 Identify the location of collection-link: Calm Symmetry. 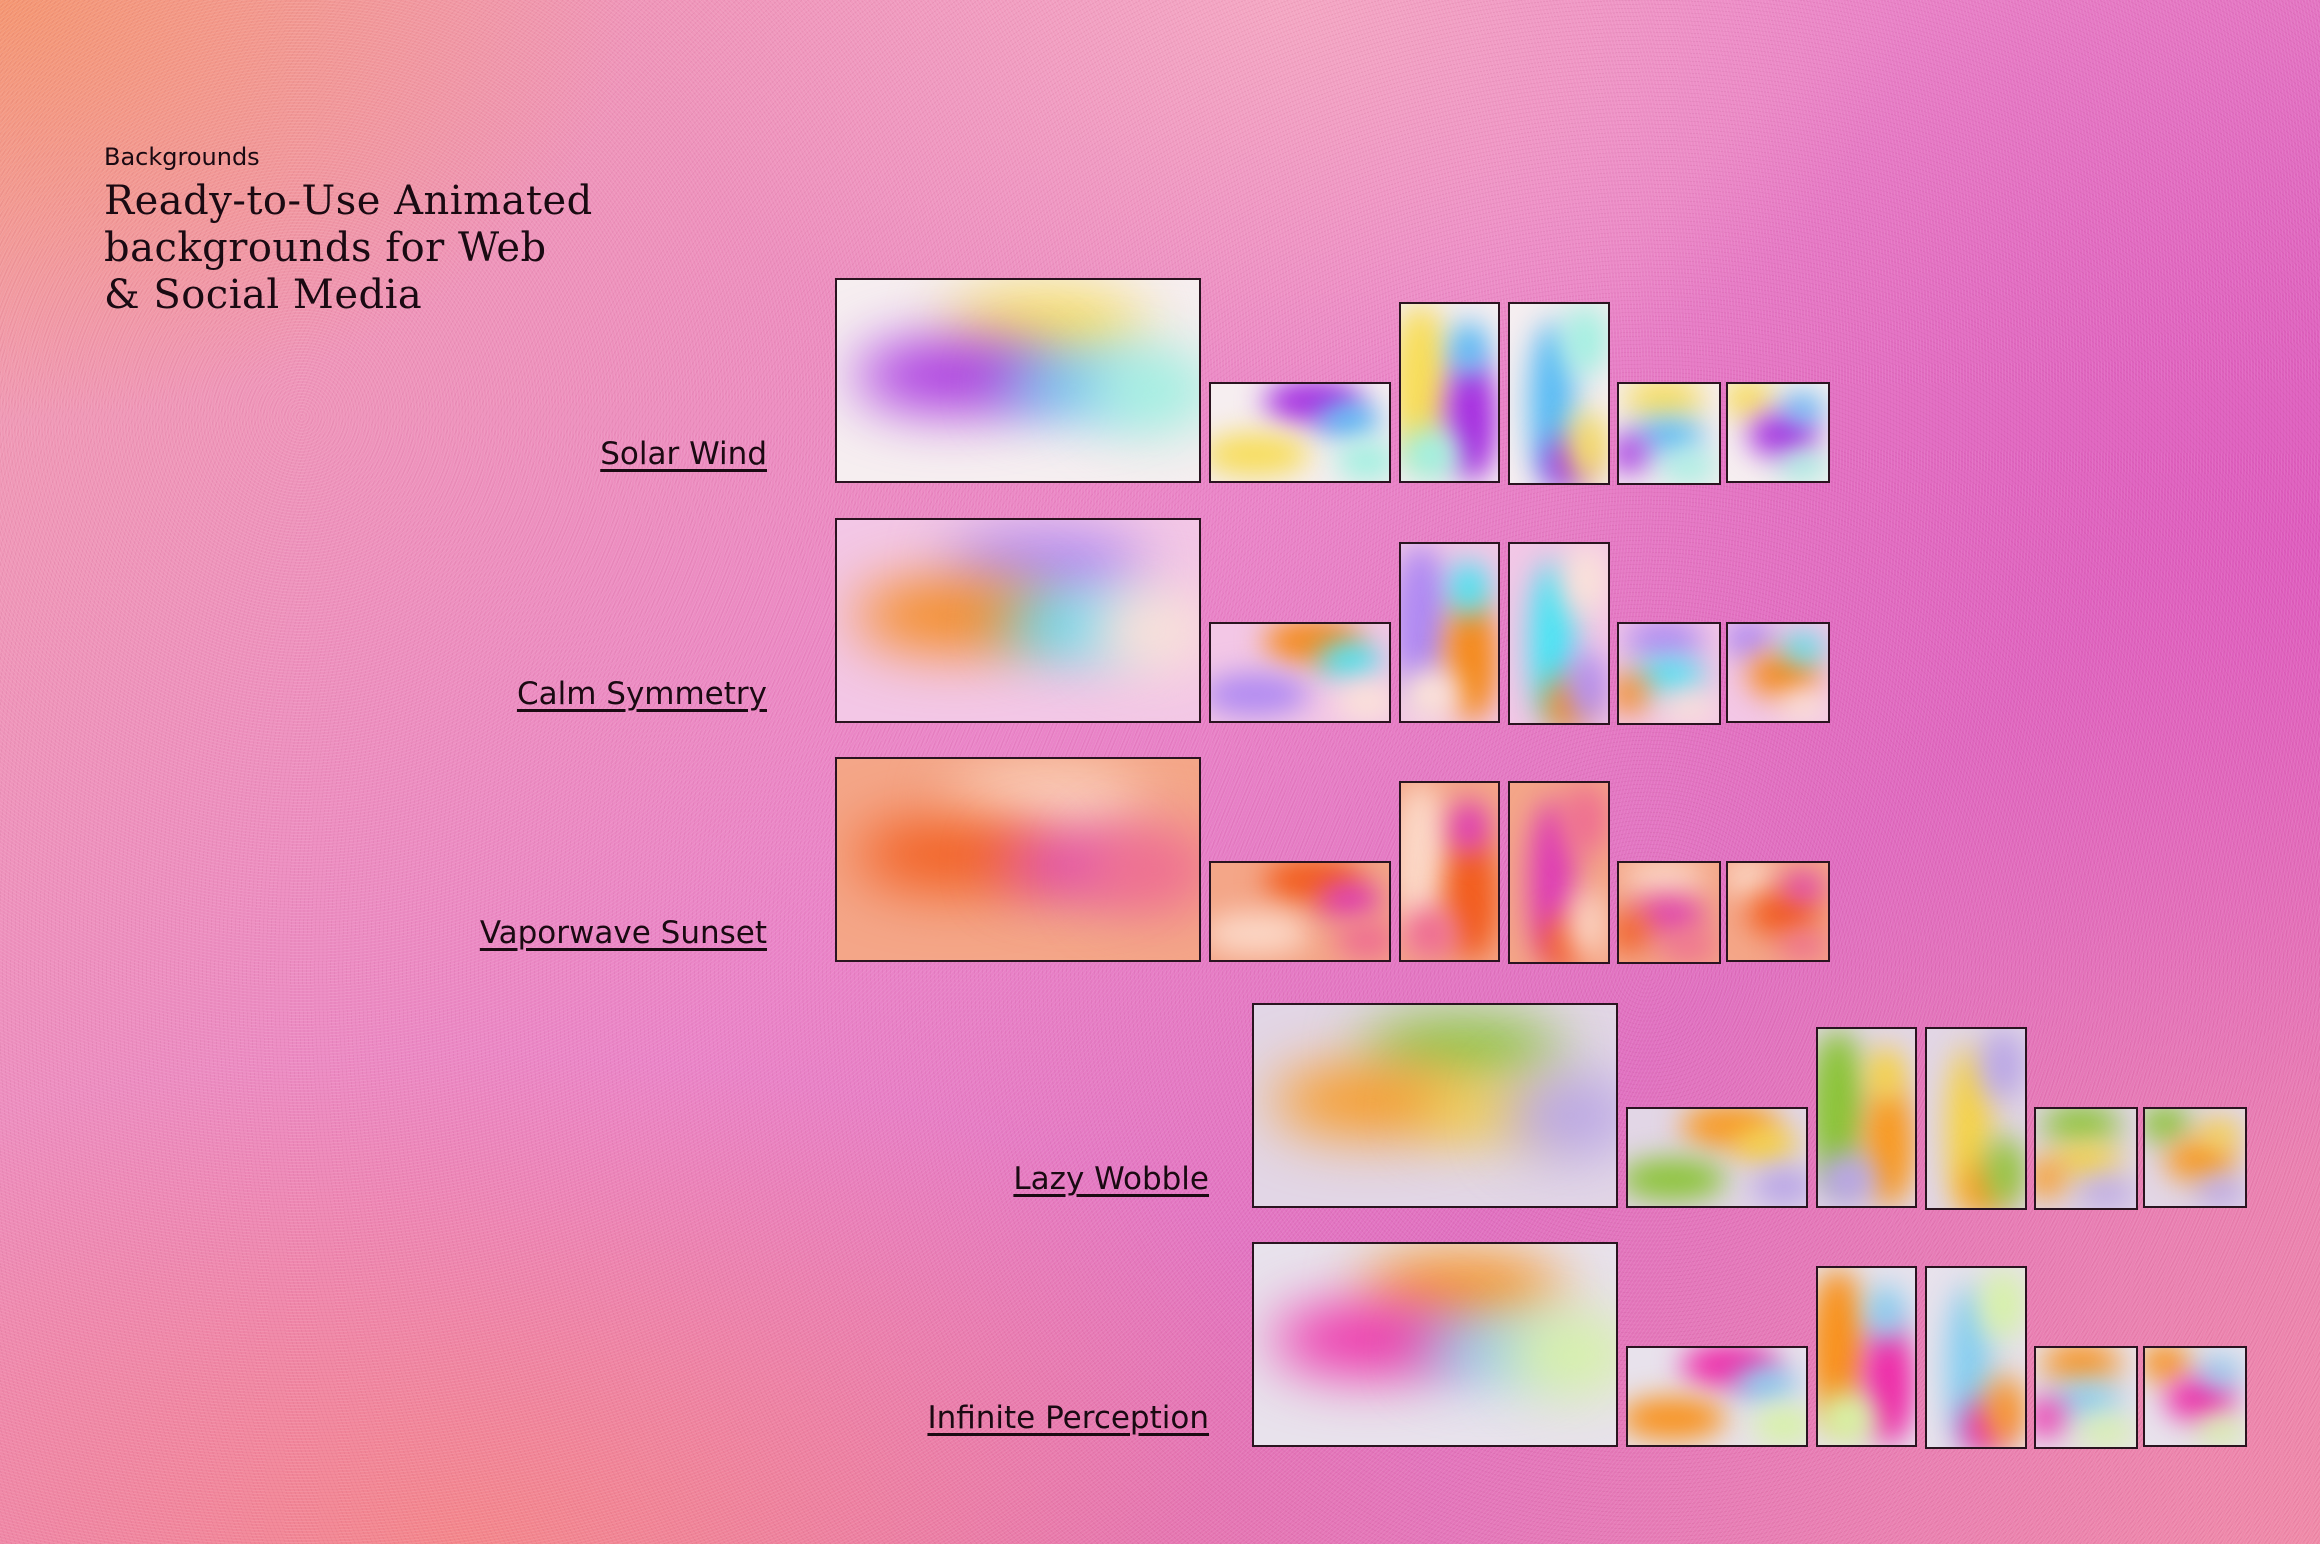
(642, 694).